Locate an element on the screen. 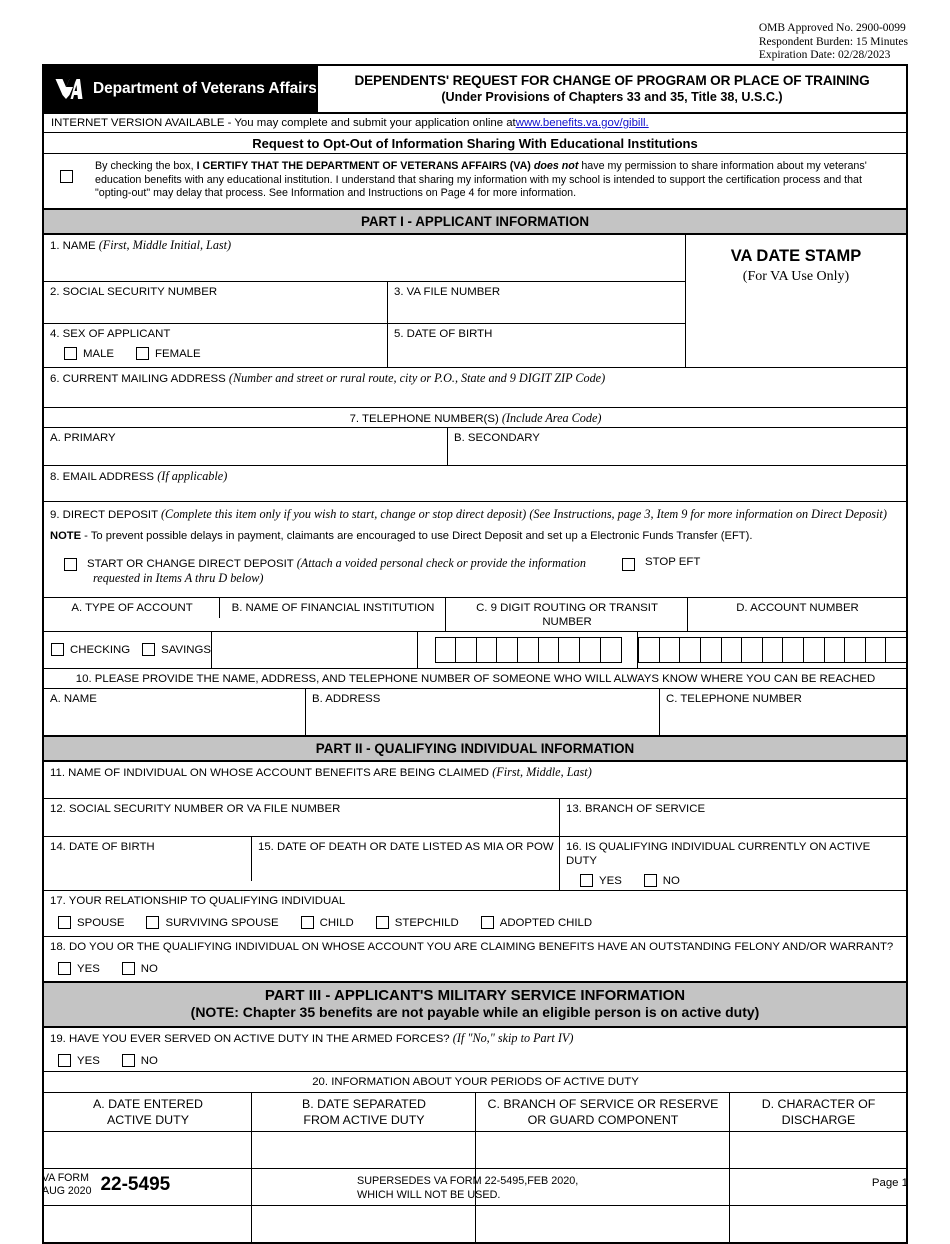  routing-number-comb is located at coordinates (528, 649).